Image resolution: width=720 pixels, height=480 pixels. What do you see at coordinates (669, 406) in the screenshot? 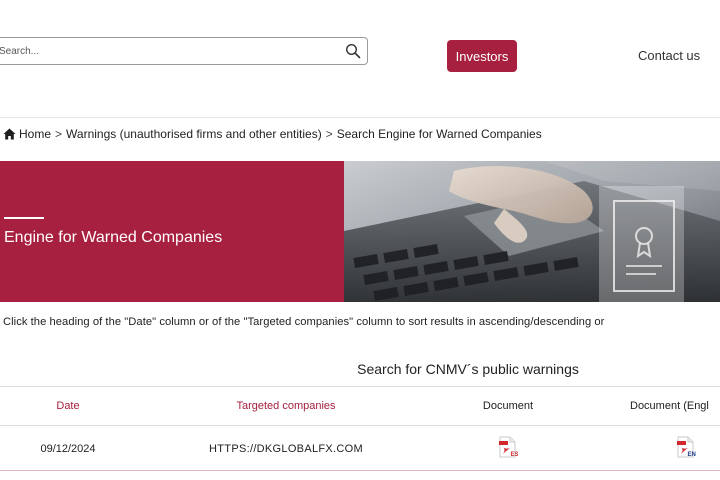
I see `column-header-document-english: Document (Engl` at bounding box center [669, 406].